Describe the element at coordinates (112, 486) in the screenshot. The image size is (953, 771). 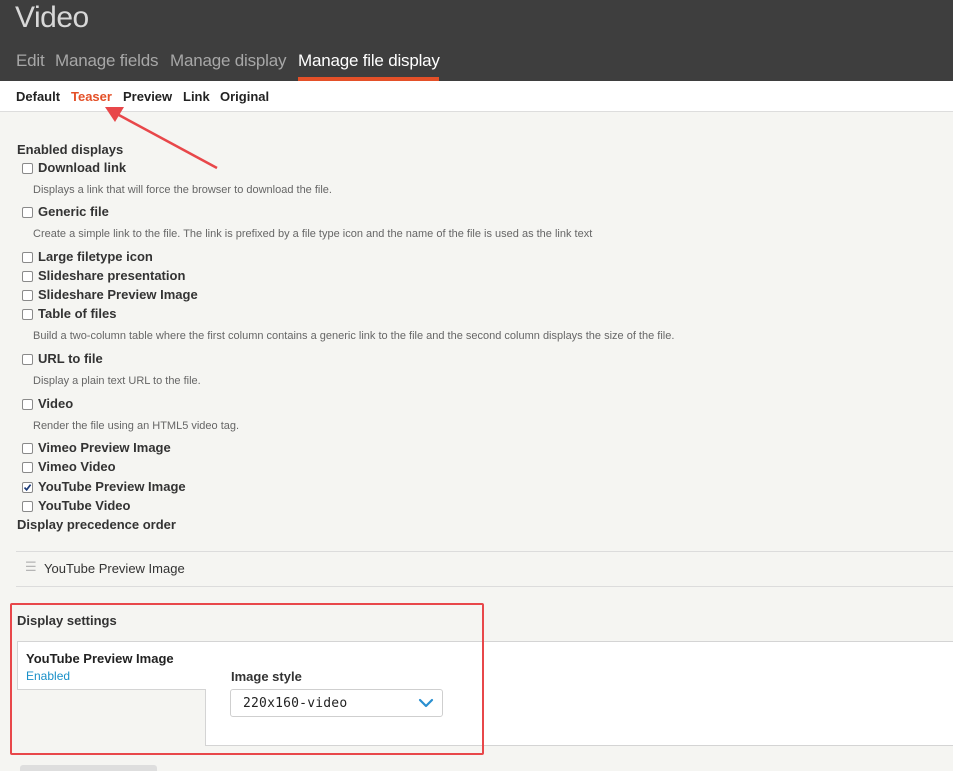
I see `checkbox-label: YouTube Preview Image` at that location.